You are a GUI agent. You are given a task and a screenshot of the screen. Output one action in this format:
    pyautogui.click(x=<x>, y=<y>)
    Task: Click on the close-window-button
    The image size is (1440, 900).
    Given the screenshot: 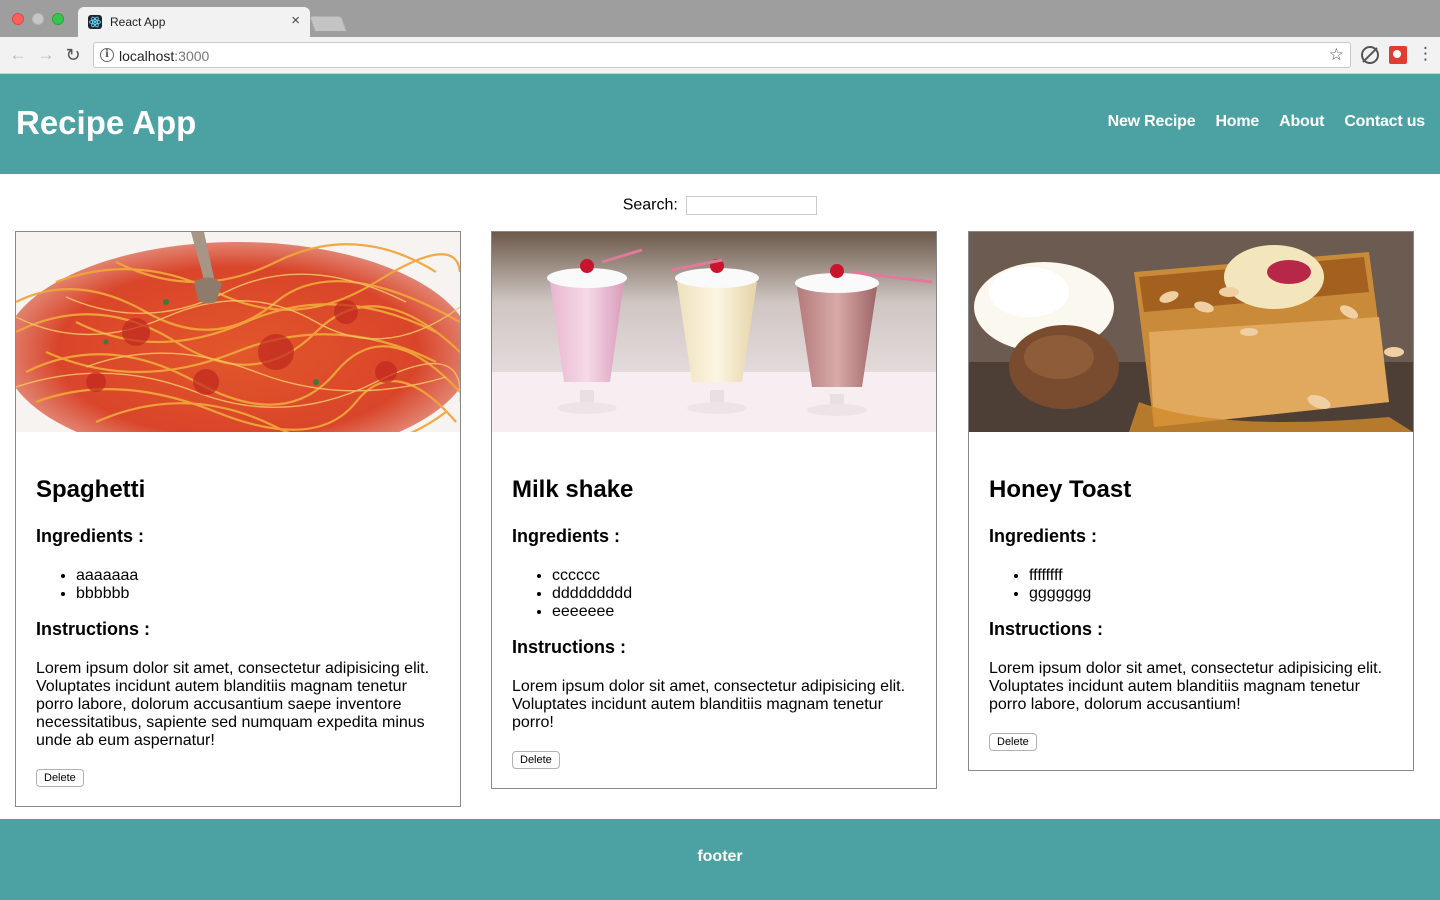 What is the action you would take?
    pyautogui.click(x=18, y=19)
    